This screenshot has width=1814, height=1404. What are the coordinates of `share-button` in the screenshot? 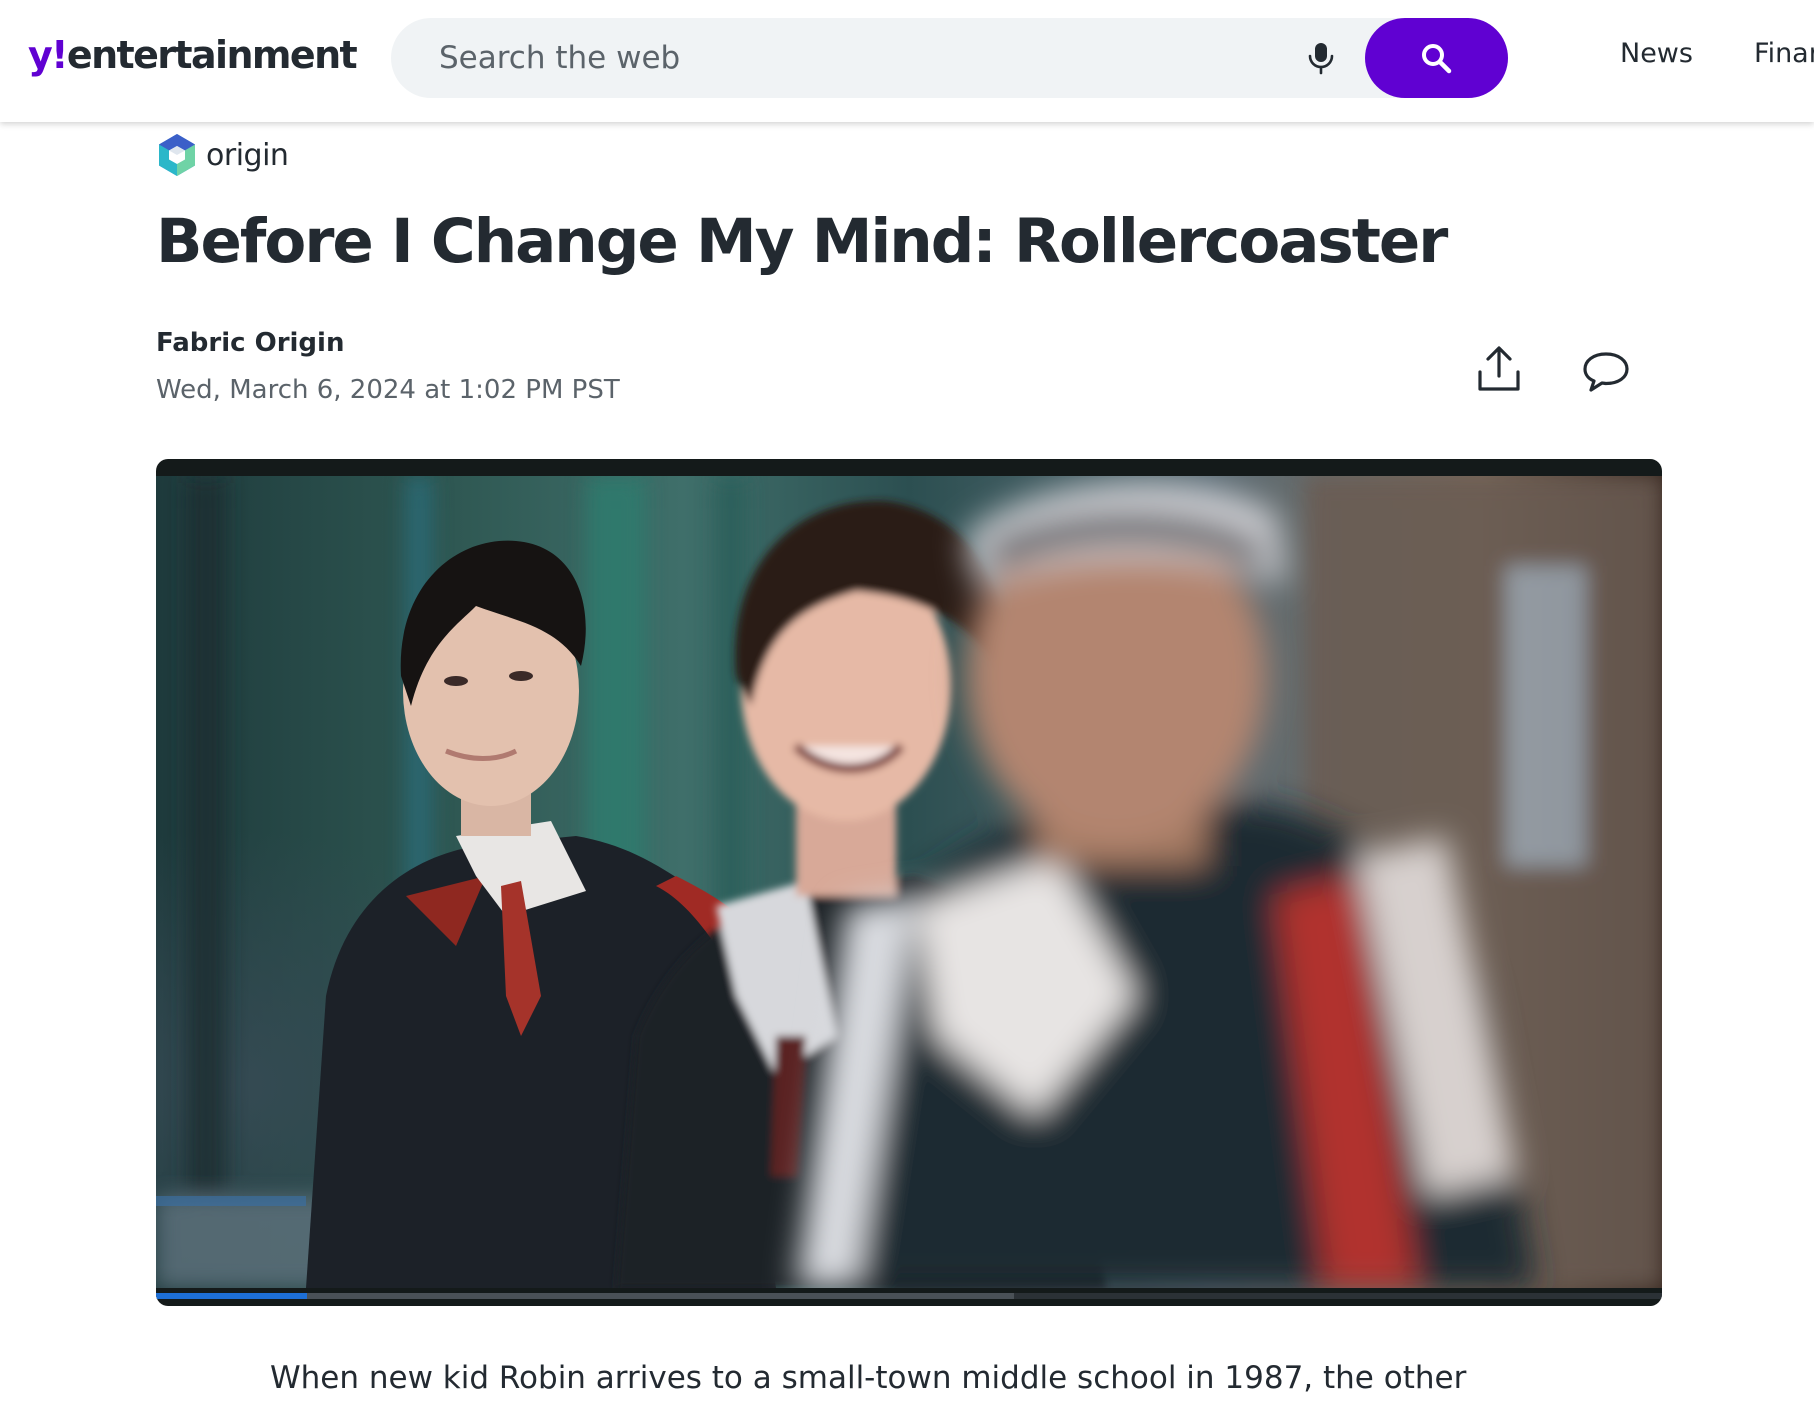 It's located at (1499, 369).